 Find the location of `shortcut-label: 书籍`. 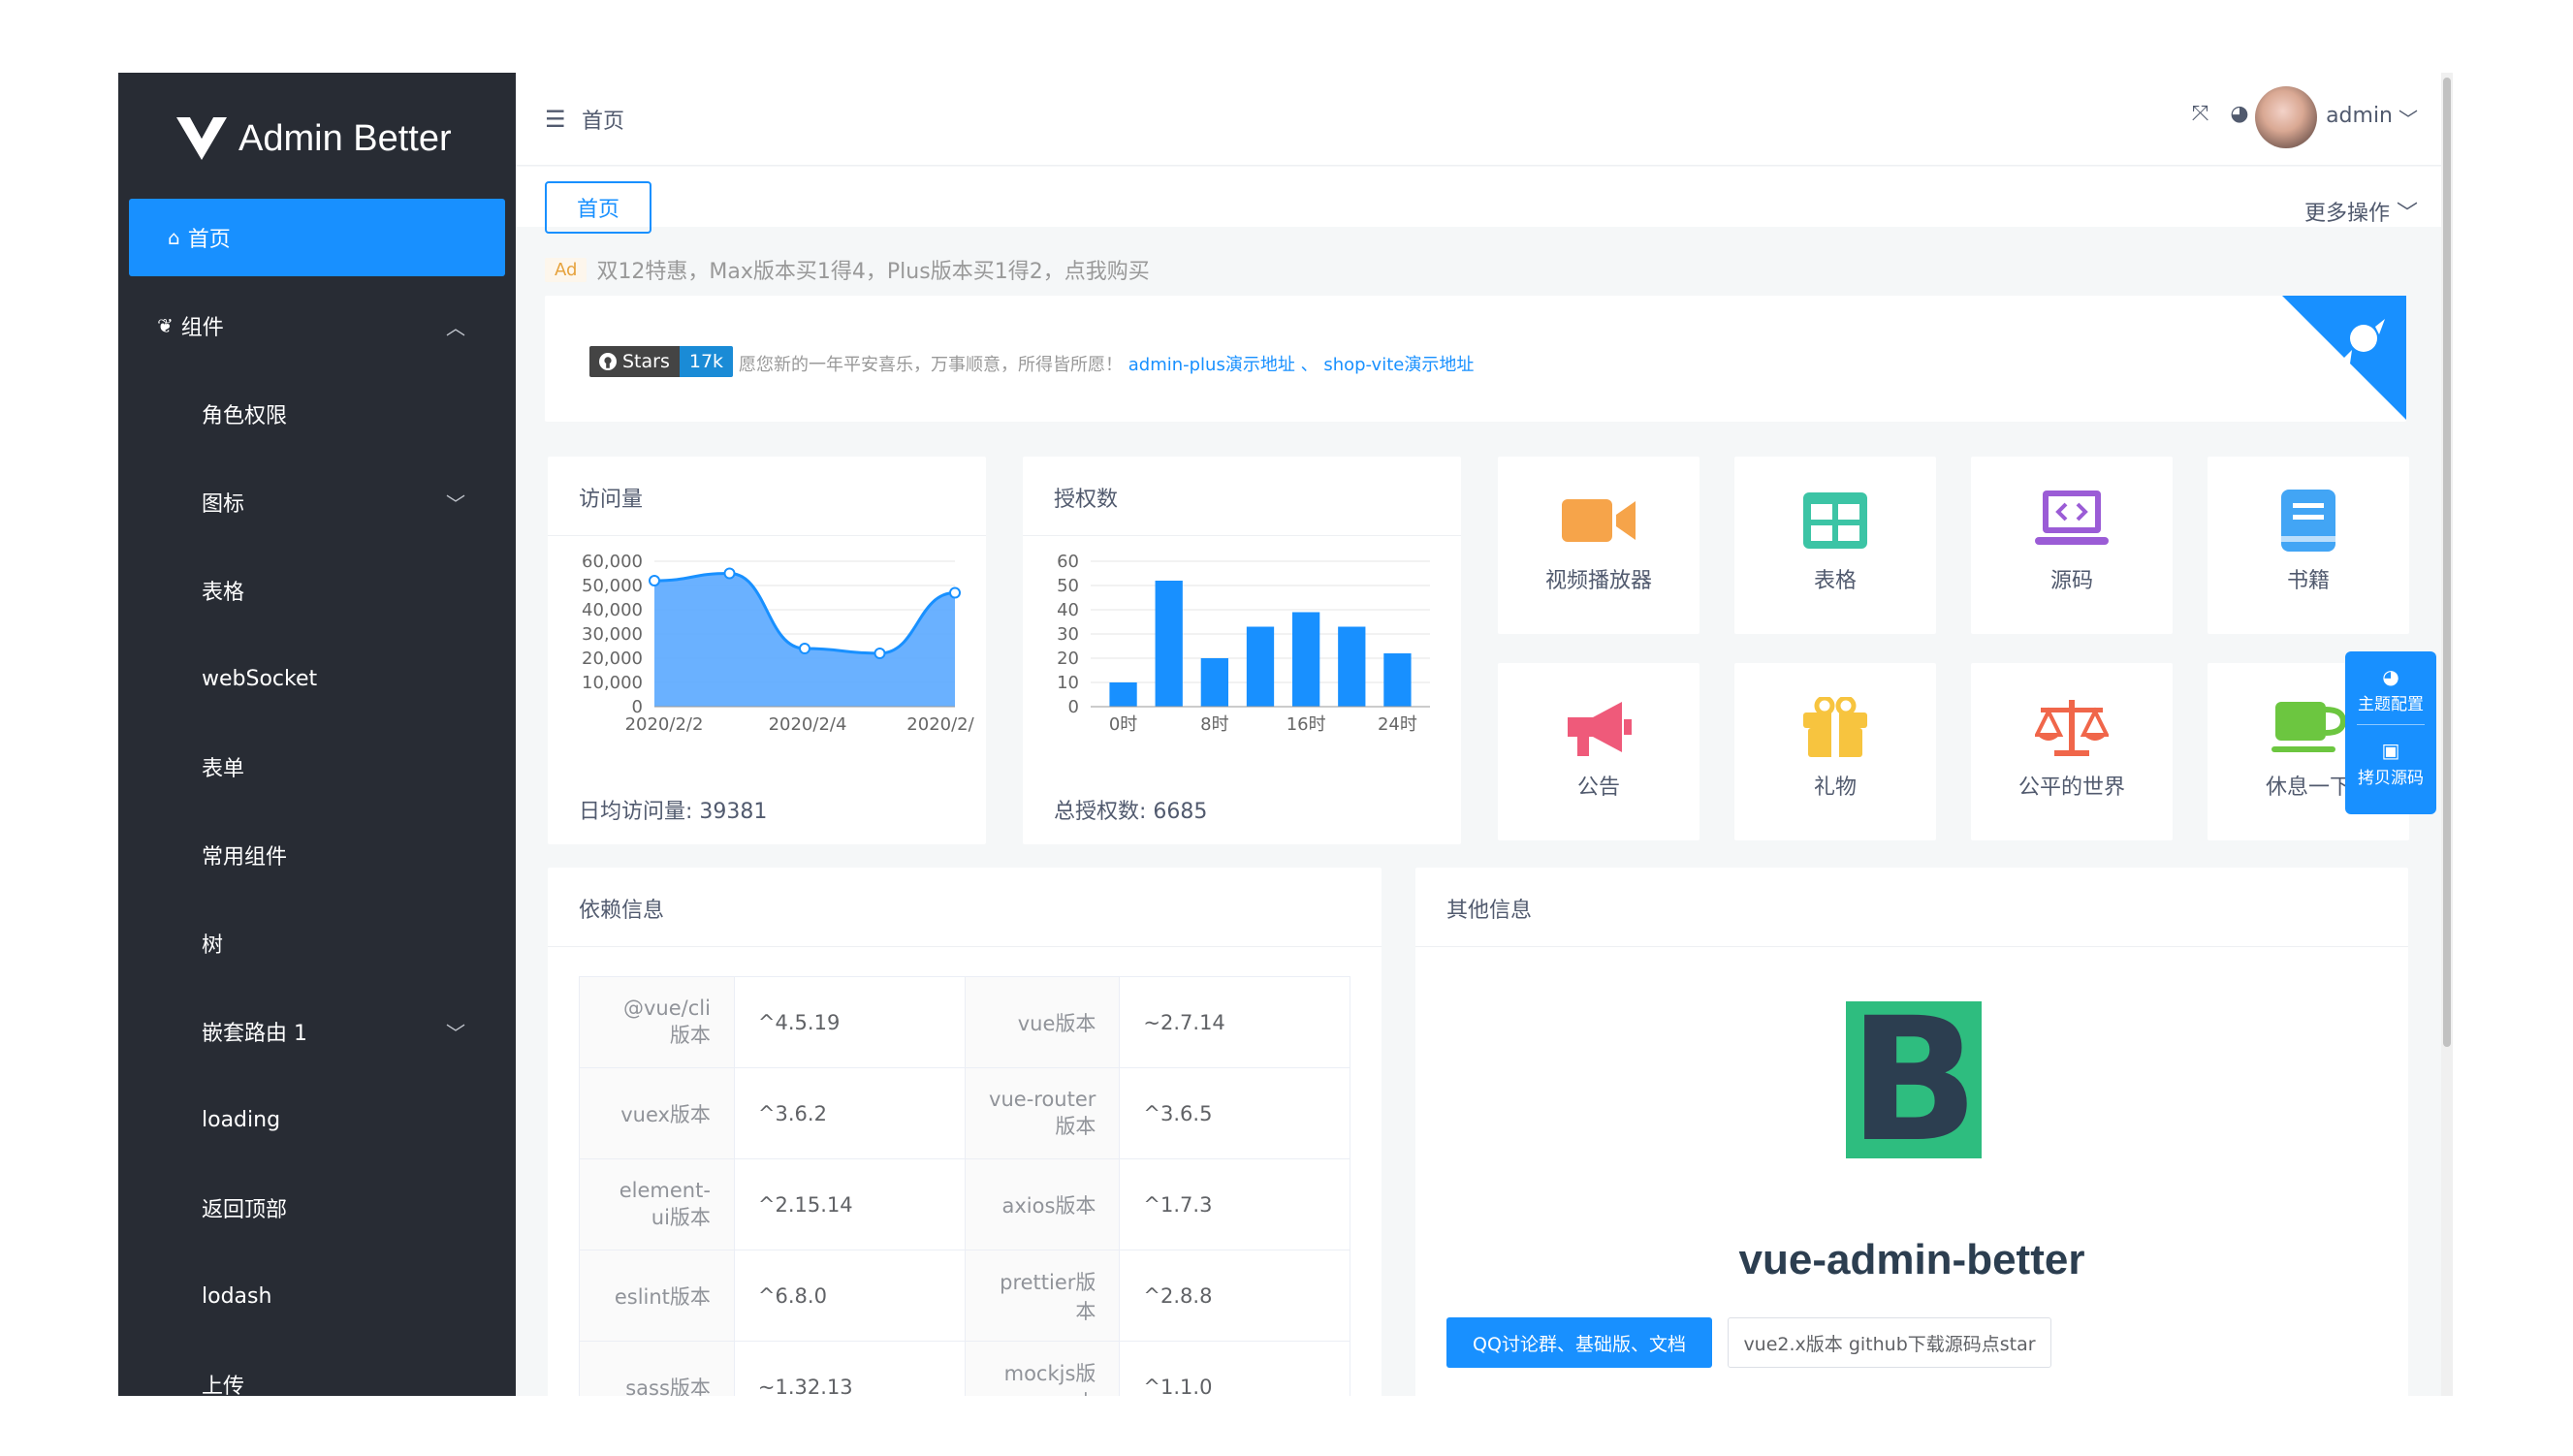

shortcut-label: 书籍 is located at coordinates (2308, 581).